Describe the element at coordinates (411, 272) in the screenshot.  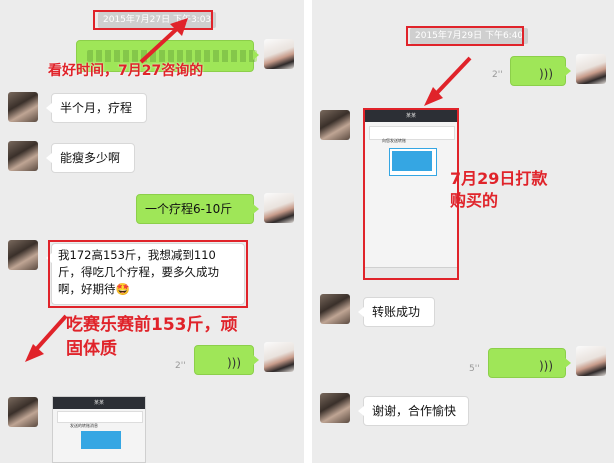
I see `phone-input-bar` at that location.